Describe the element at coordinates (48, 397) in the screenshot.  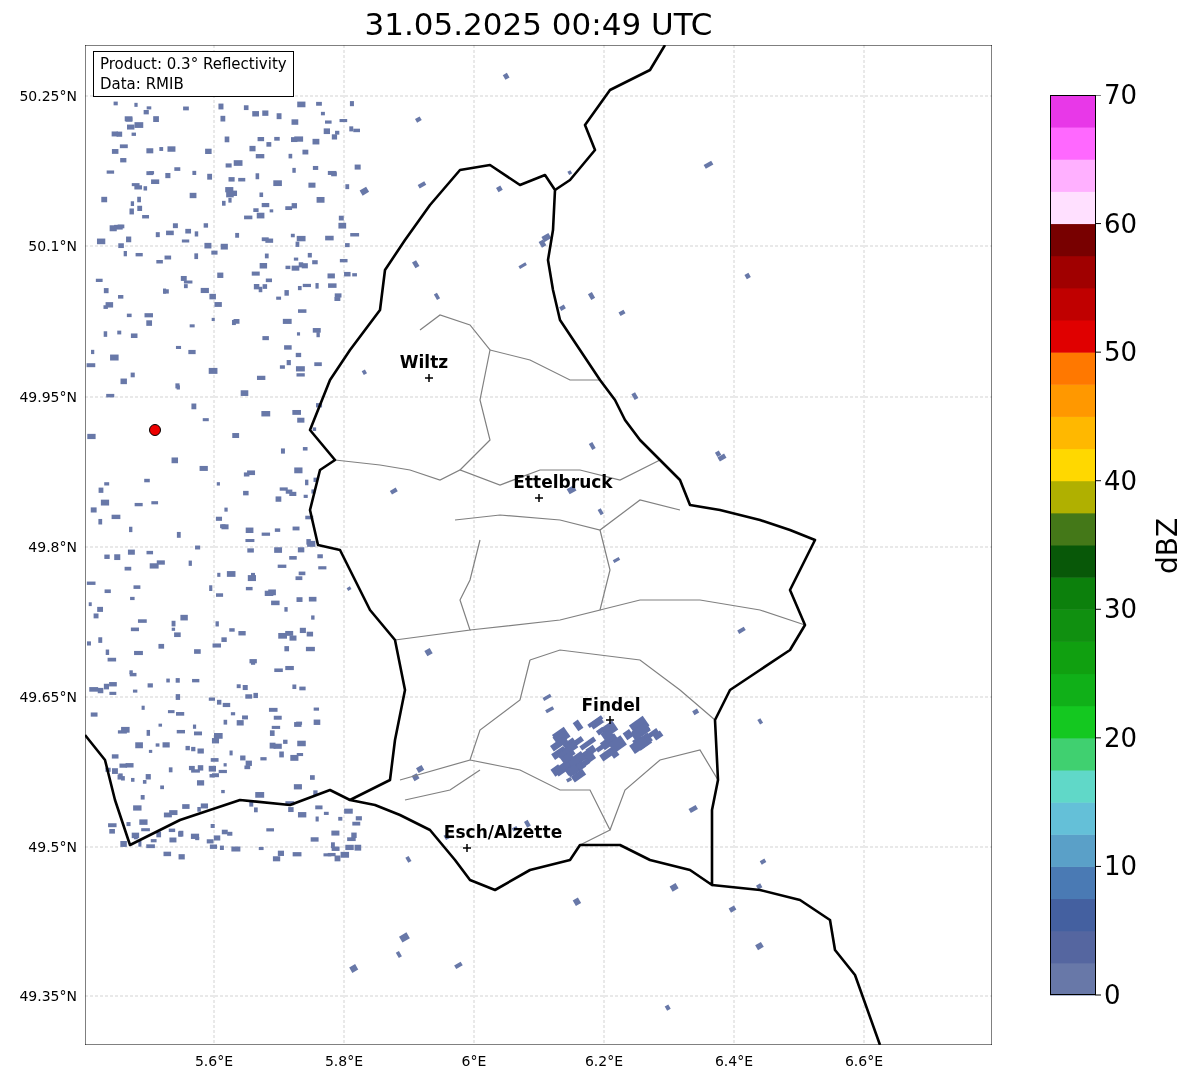
I see `latitude-tick-label: 49.95°N` at that location.